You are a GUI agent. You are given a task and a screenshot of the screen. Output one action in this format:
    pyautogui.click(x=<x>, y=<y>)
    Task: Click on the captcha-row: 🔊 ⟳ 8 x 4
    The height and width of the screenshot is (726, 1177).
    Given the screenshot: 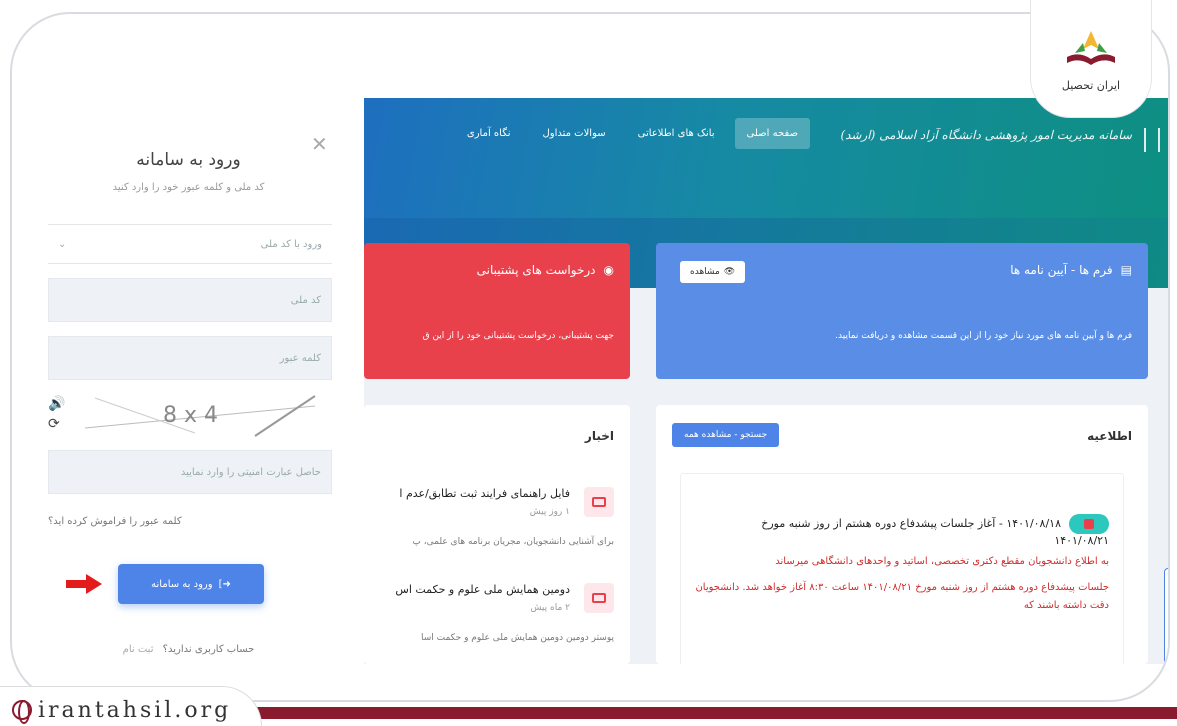 What is the action you would take?
    pyautogui.click(x=190, y=414)
    